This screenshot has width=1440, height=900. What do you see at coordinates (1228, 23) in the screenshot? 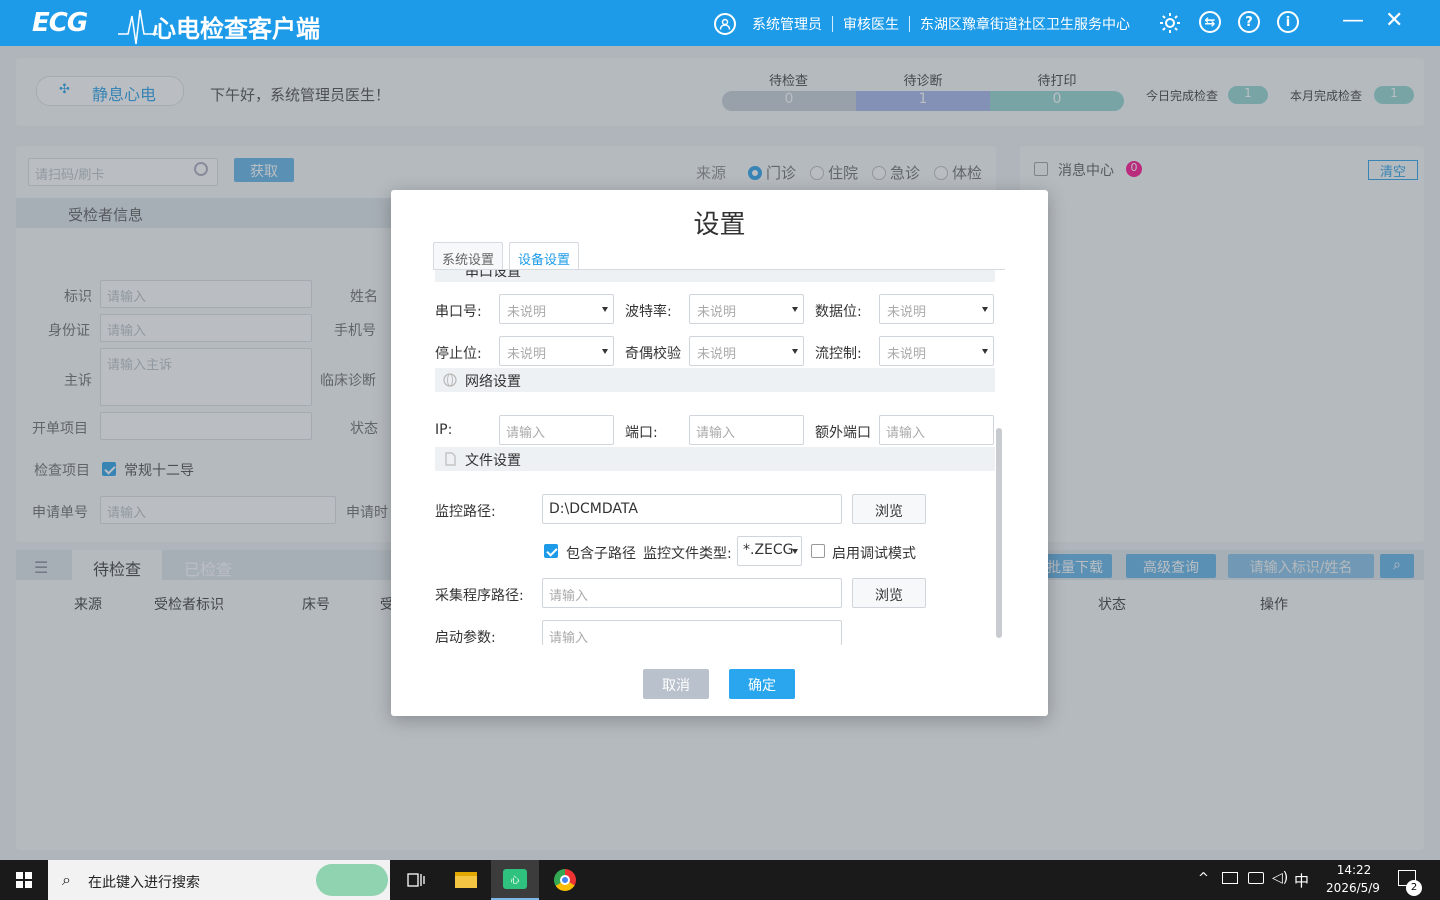
I see `title-icons: ⇆ ? i` at bounding box center [1228, 23].